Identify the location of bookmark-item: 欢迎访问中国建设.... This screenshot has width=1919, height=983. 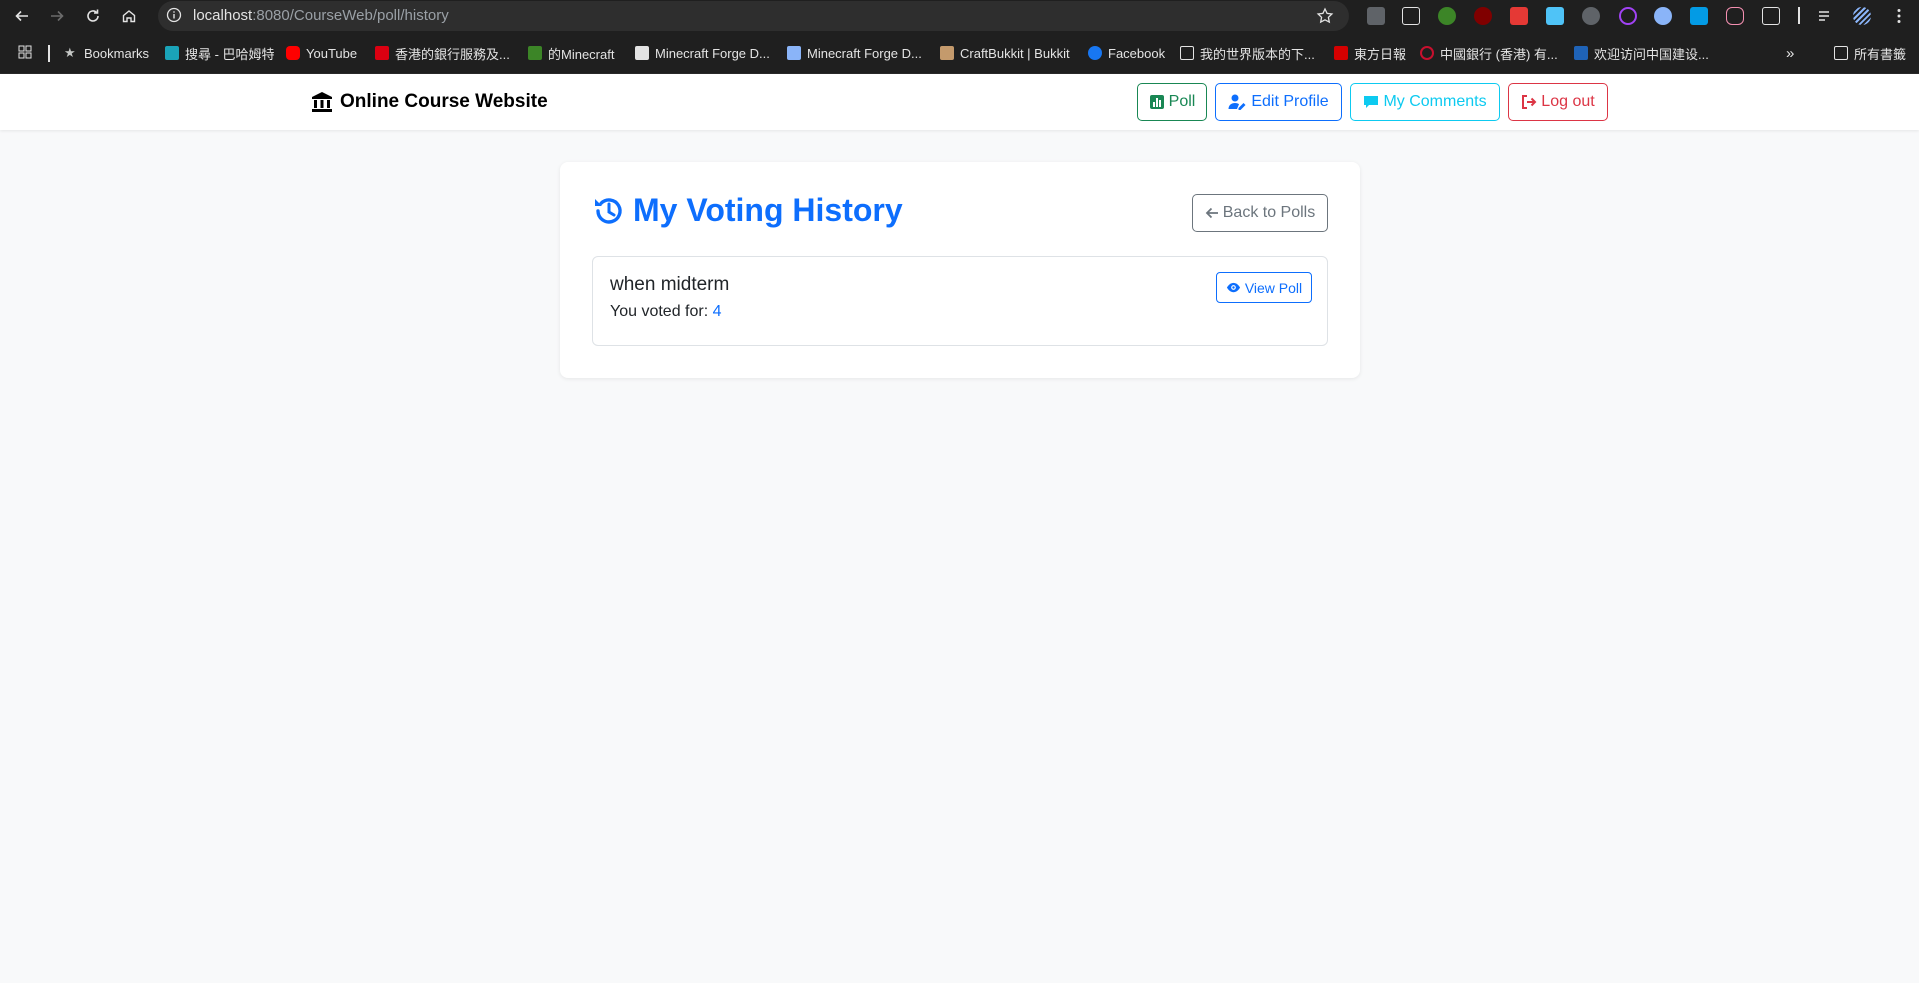
(1641, 53).